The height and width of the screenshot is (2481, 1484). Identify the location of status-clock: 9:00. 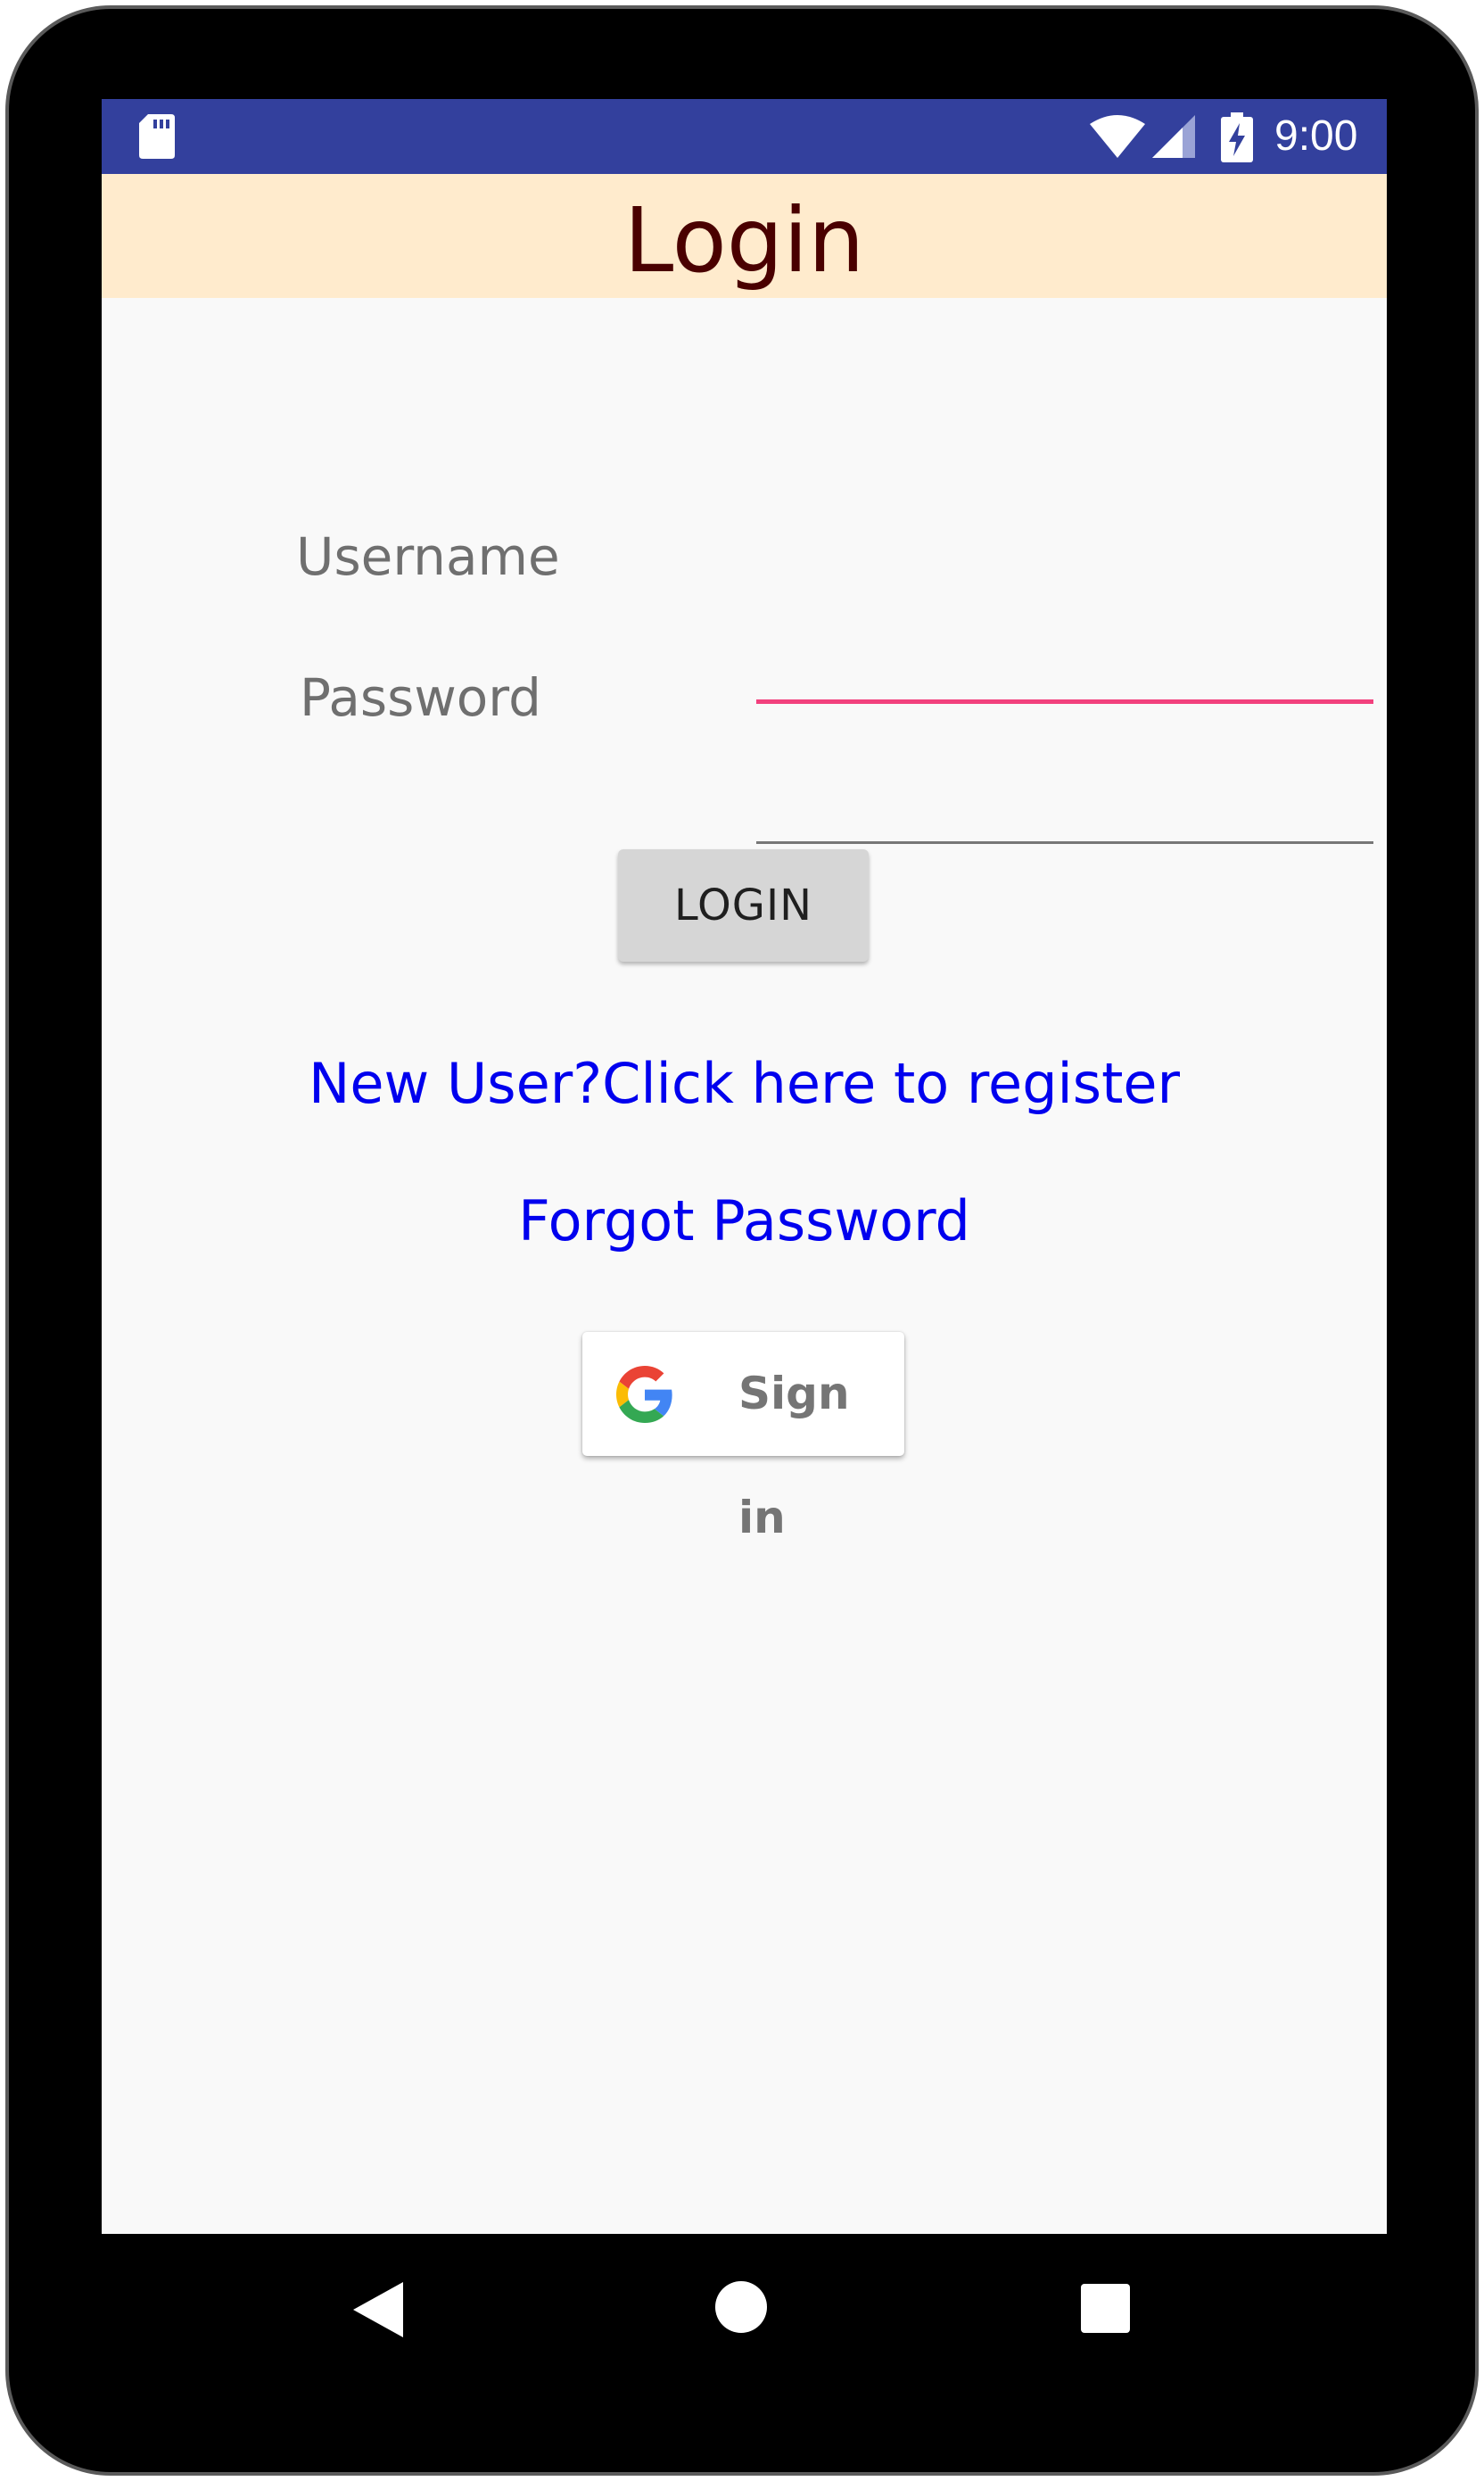
(1316, 136).